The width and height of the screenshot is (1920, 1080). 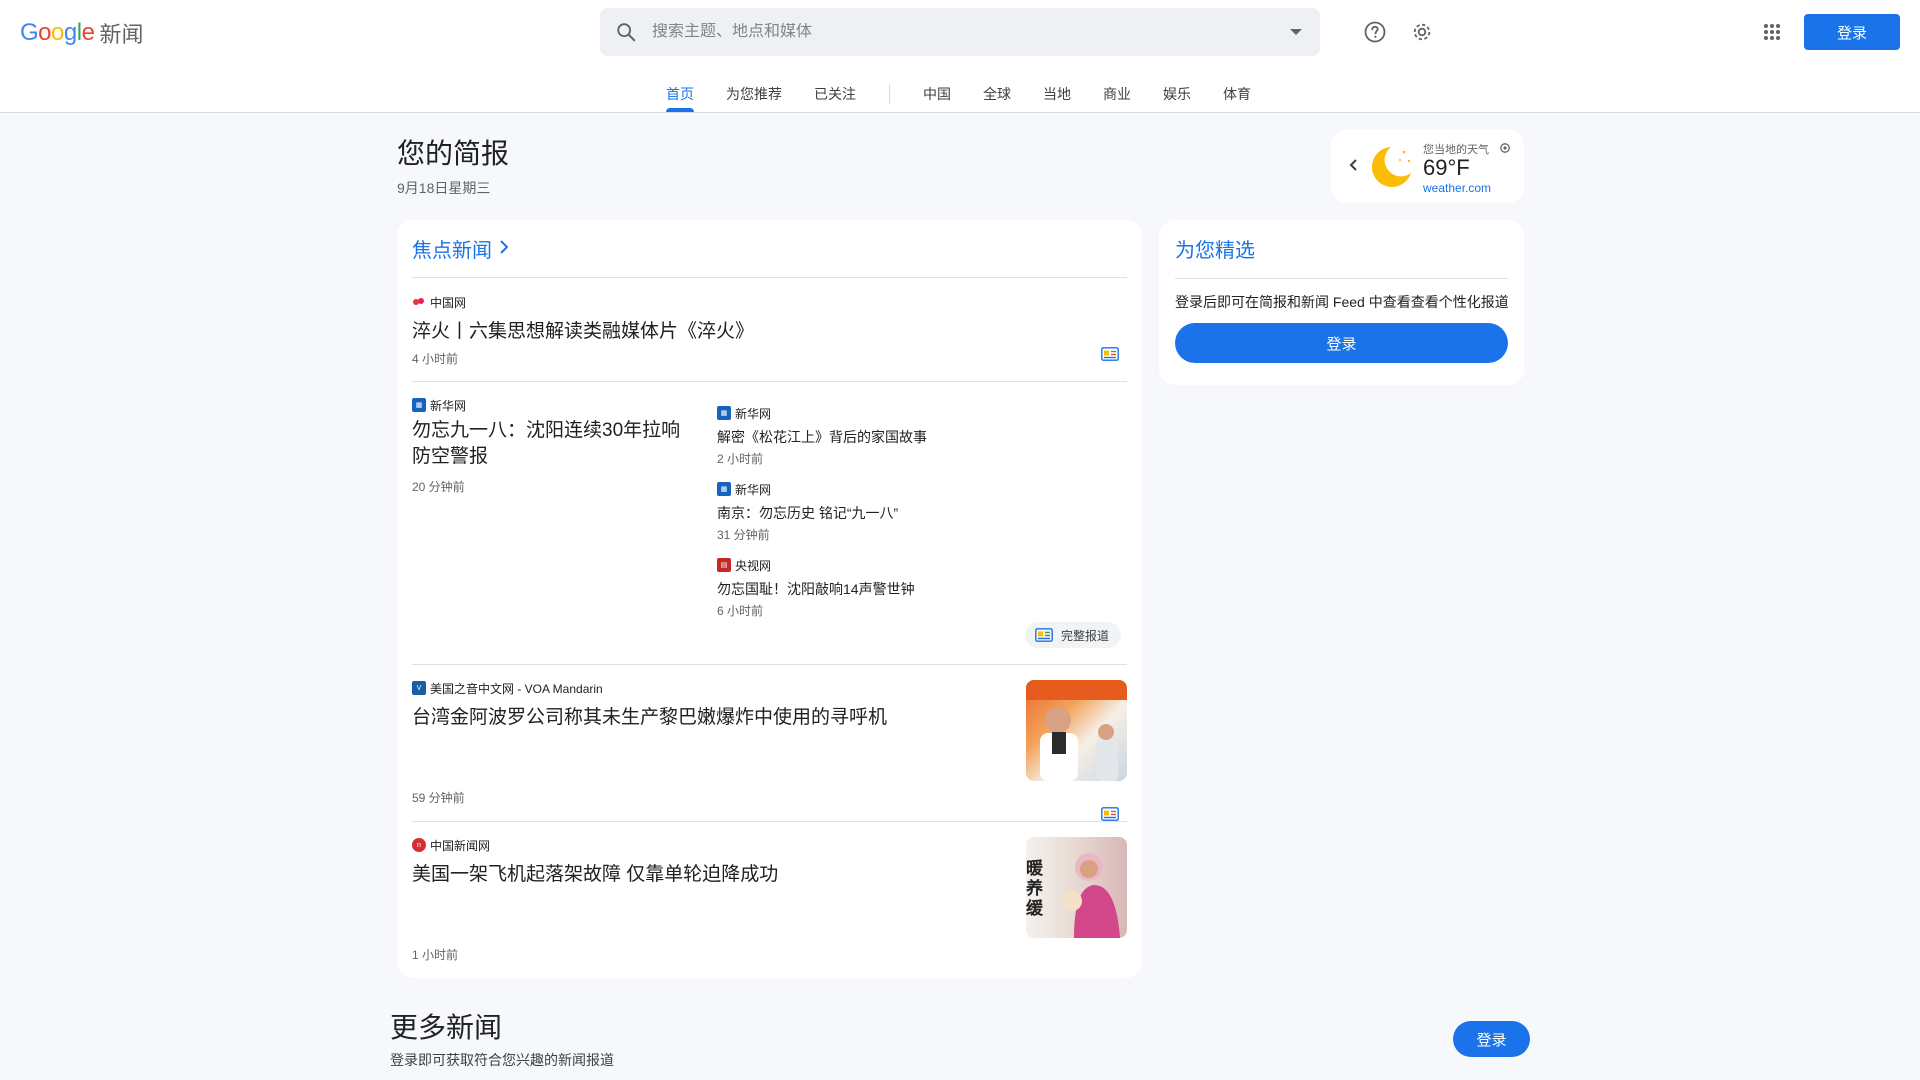 What do you see at coordinates (121, 34) in the screenshot?
I see `logo-suffix: 新闻` at bounding box center [121, 34].